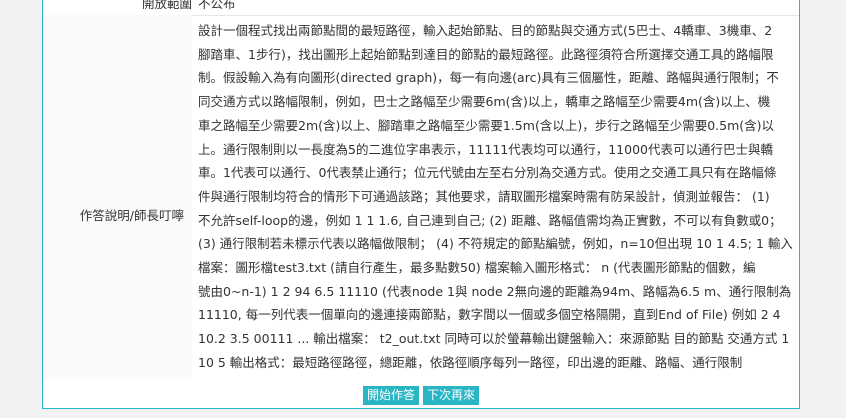 This screenshot has width=846, height=418. I want to click on visibility-row: 開放範圍 不公布, so click(421, 8).